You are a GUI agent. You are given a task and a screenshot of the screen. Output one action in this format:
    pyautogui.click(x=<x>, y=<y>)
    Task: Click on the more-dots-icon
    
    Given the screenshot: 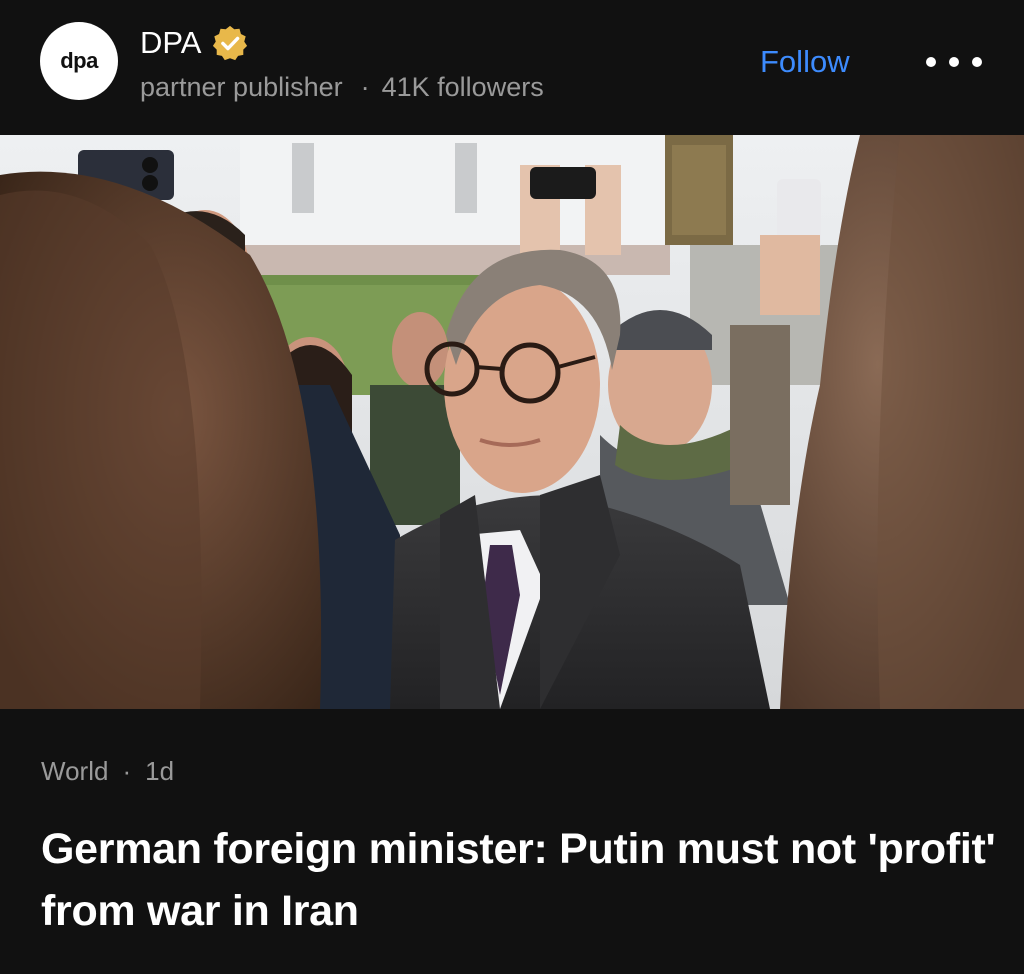 What is the action you would take?
    pyautogui.click(x=931, y=62)
    